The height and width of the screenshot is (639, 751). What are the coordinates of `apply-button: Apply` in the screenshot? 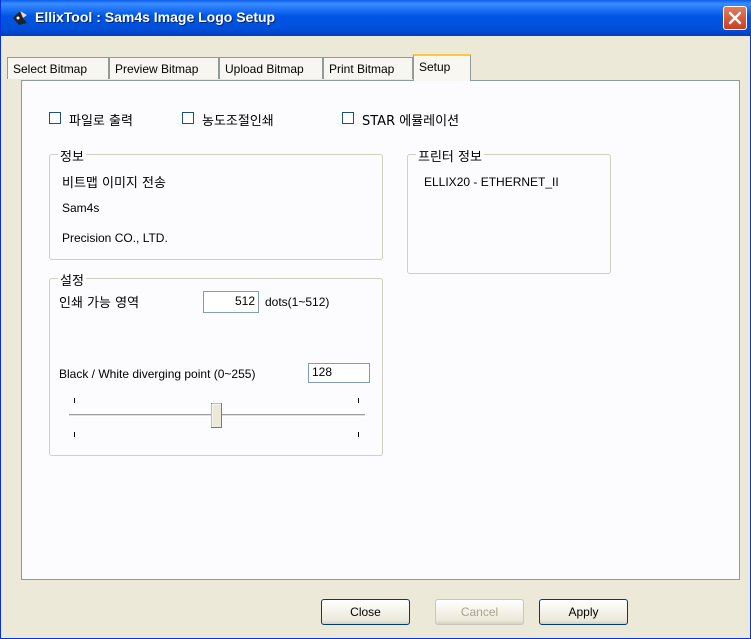 It's located at (583, 612).